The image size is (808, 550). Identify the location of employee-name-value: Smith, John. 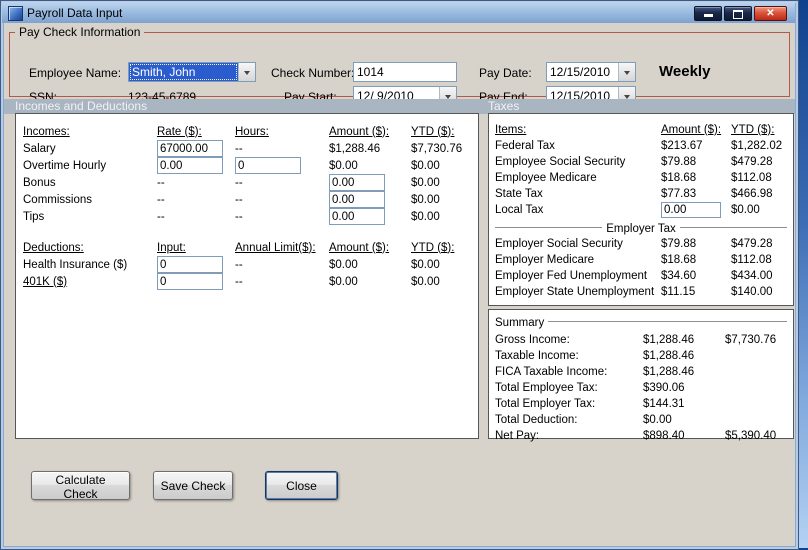
(183, 72).